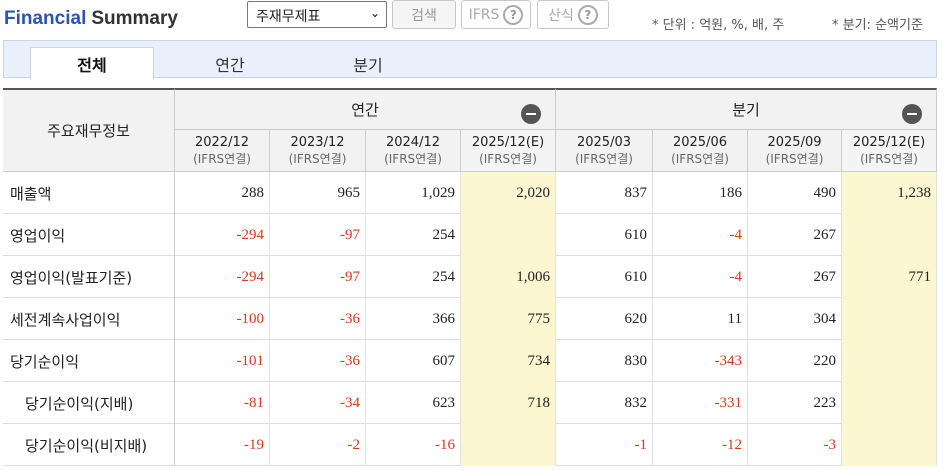 The width and height of the screenshot is (946, 470). I want to click on quarter-basis-note: * 분기: 순액기준, so click(877, 25).